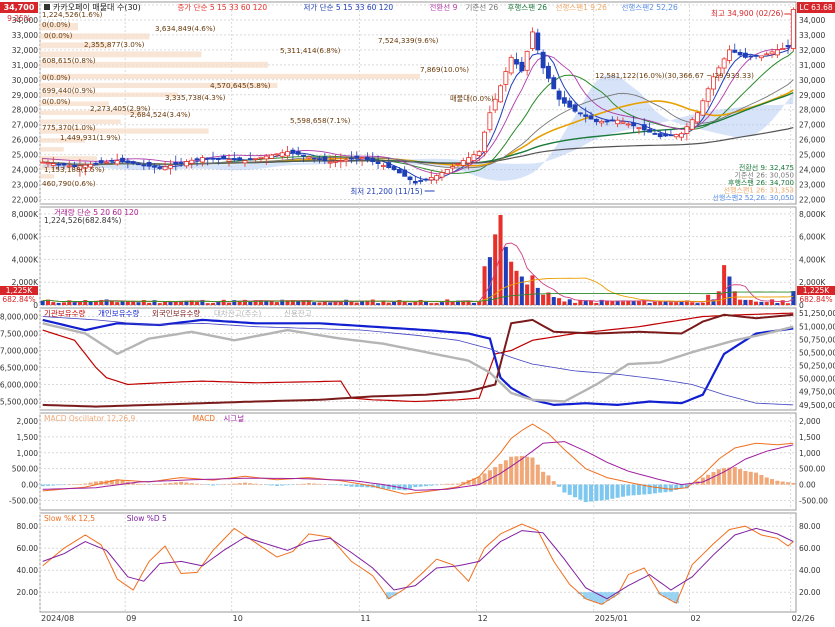  What do you see at coordinates (812, 20) in the screenshot?
I see `y-tick-label-right: 34,000` at bounding box center [812, 20].